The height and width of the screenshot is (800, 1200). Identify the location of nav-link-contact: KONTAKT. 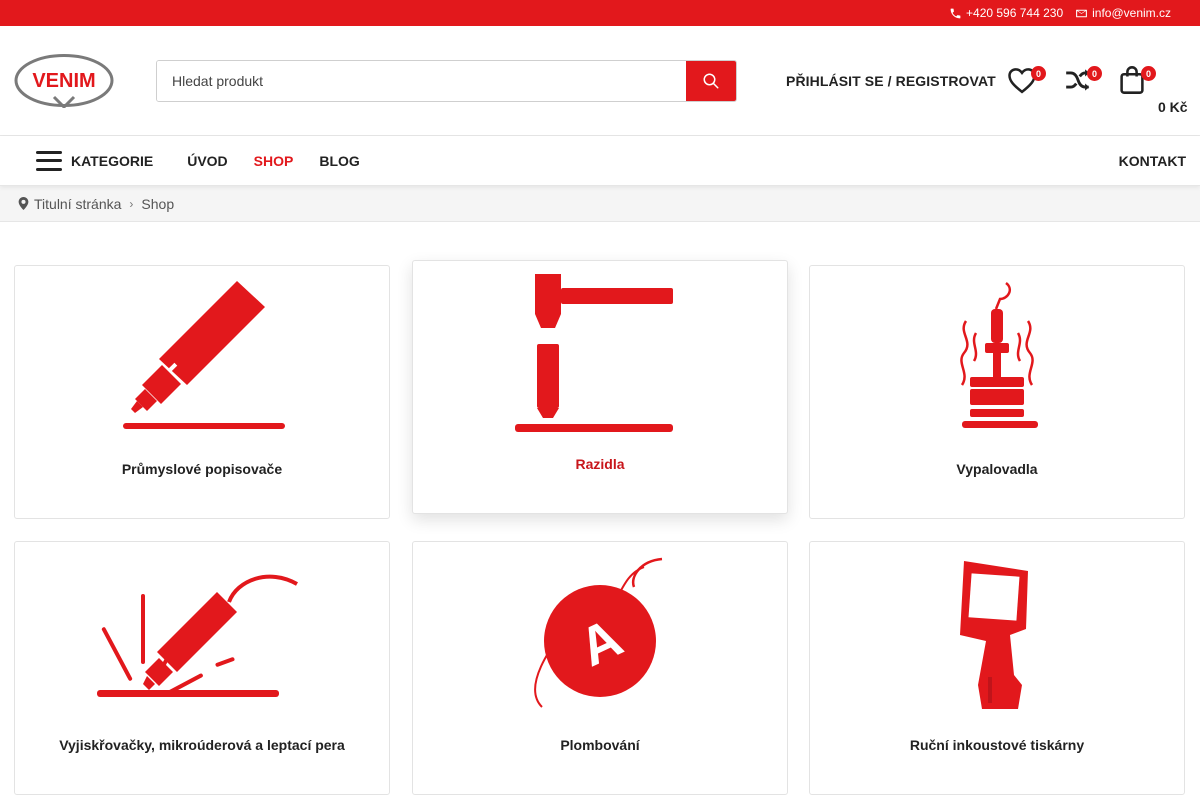
(1152, 161).